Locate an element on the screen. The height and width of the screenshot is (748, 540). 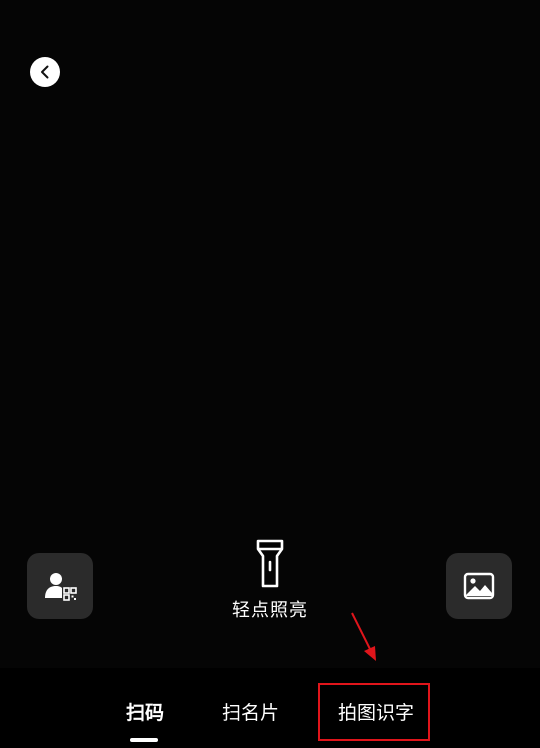
chevron-left-icon is located at coordinates (45, 72).